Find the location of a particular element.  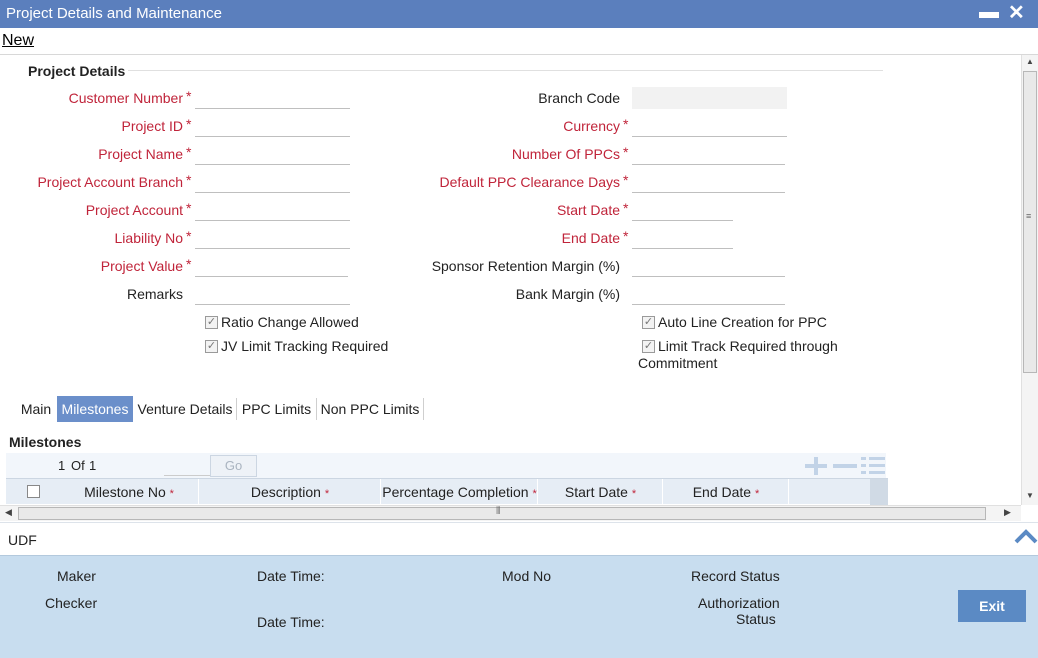

project-name-input is located at coordinates (272, 154).